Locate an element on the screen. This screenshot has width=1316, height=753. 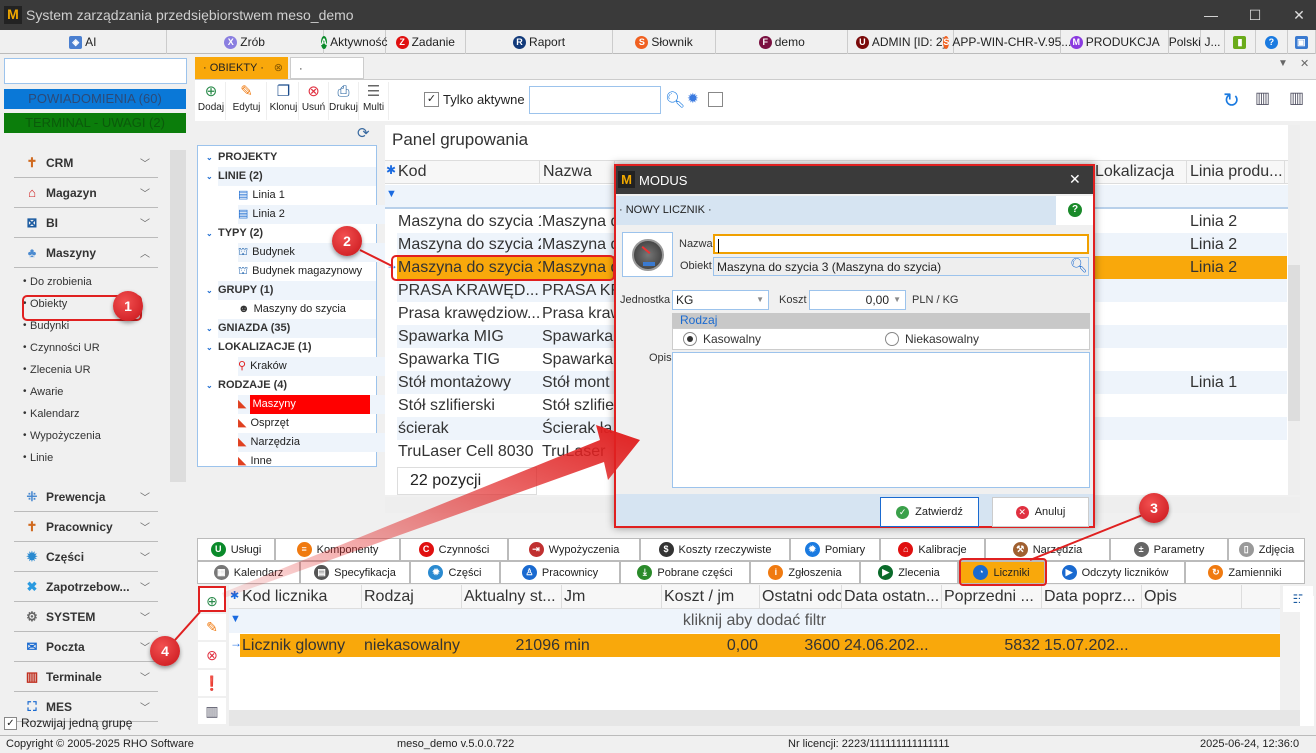
menu-item: Z Zadanie is located at coordinates (426, 42).